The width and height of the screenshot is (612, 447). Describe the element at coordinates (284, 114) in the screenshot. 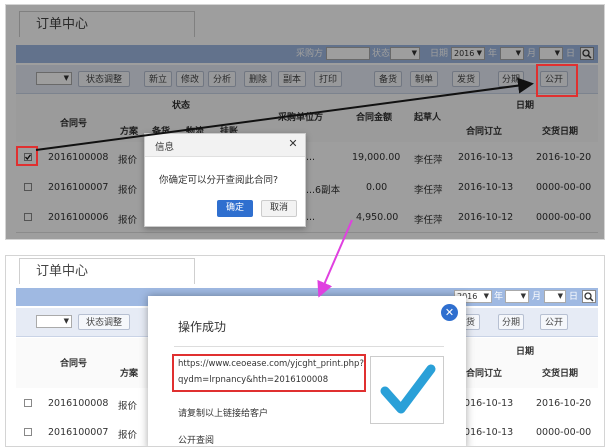

I see `black-arrow` at that location.